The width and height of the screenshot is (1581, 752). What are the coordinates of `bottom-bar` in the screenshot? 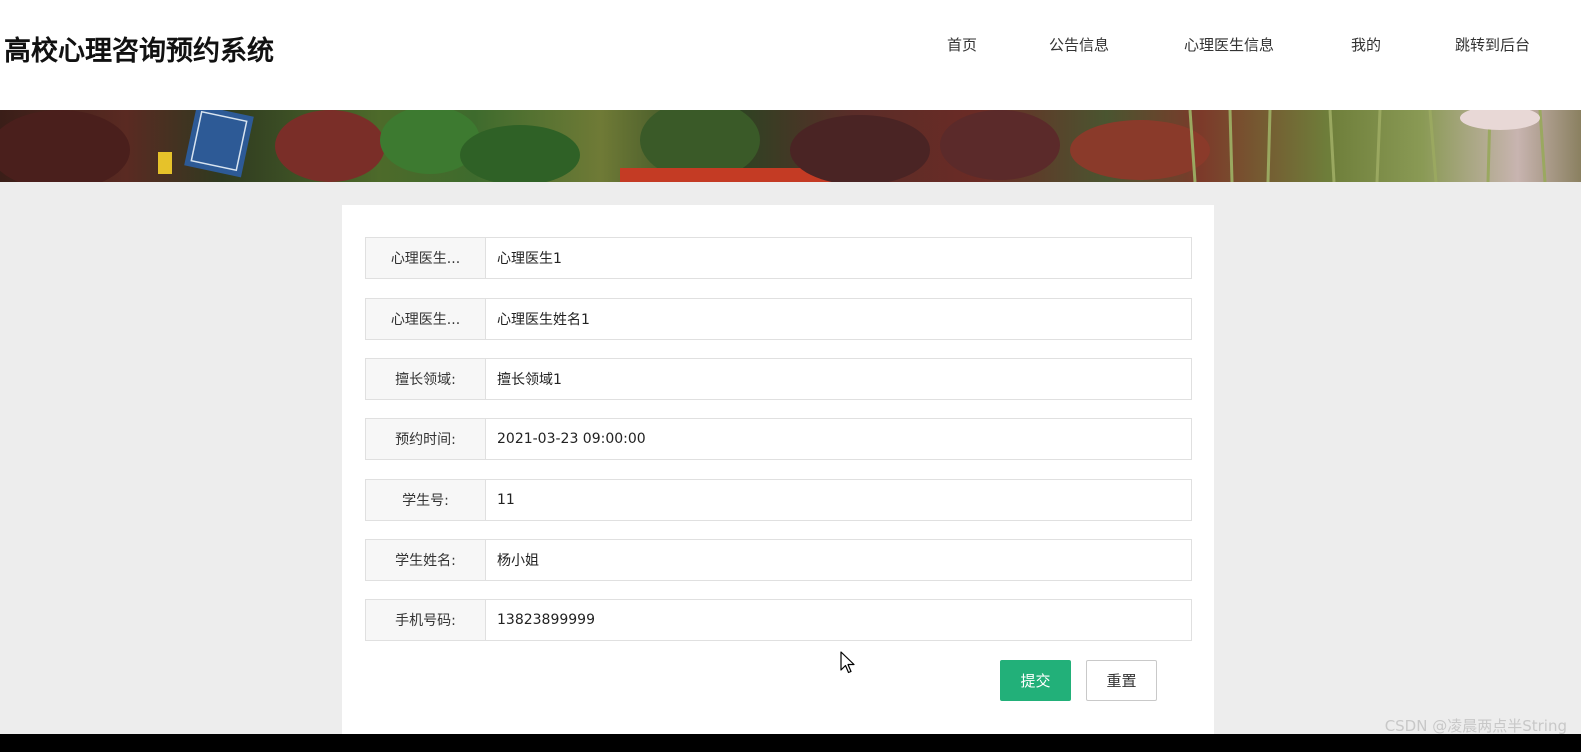 It's located at (790, 743).